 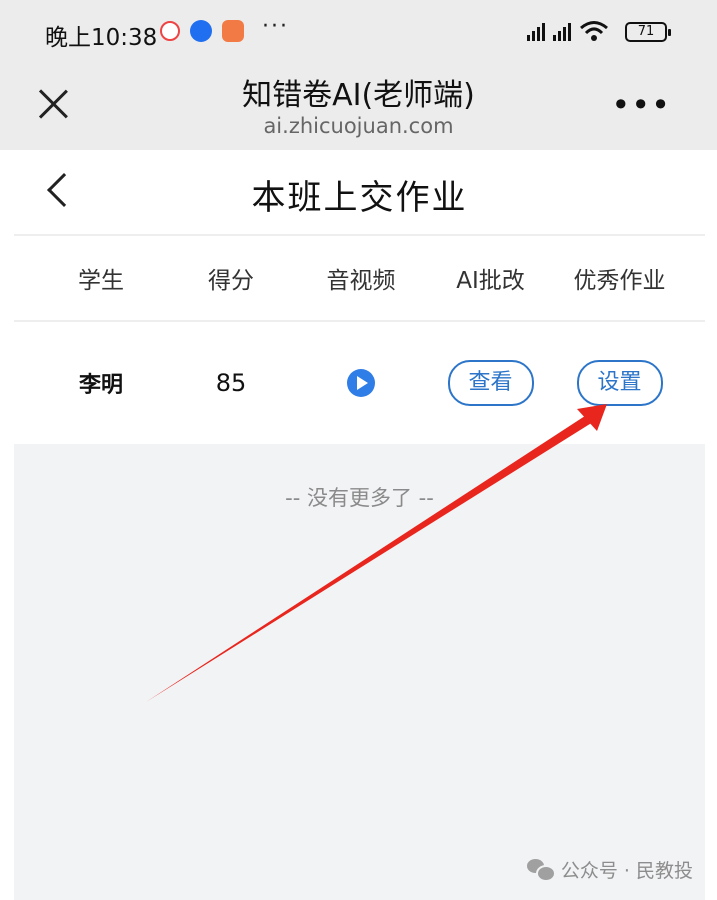 I want to click on watermark: 公众号 · 民教投, so click(x=609, y=869).